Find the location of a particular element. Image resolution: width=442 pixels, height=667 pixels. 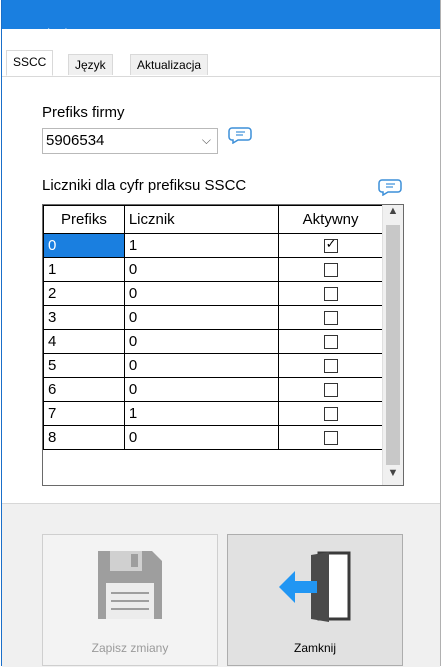

column-header-prefix: Prefiks is located at coordinates (84, 219).